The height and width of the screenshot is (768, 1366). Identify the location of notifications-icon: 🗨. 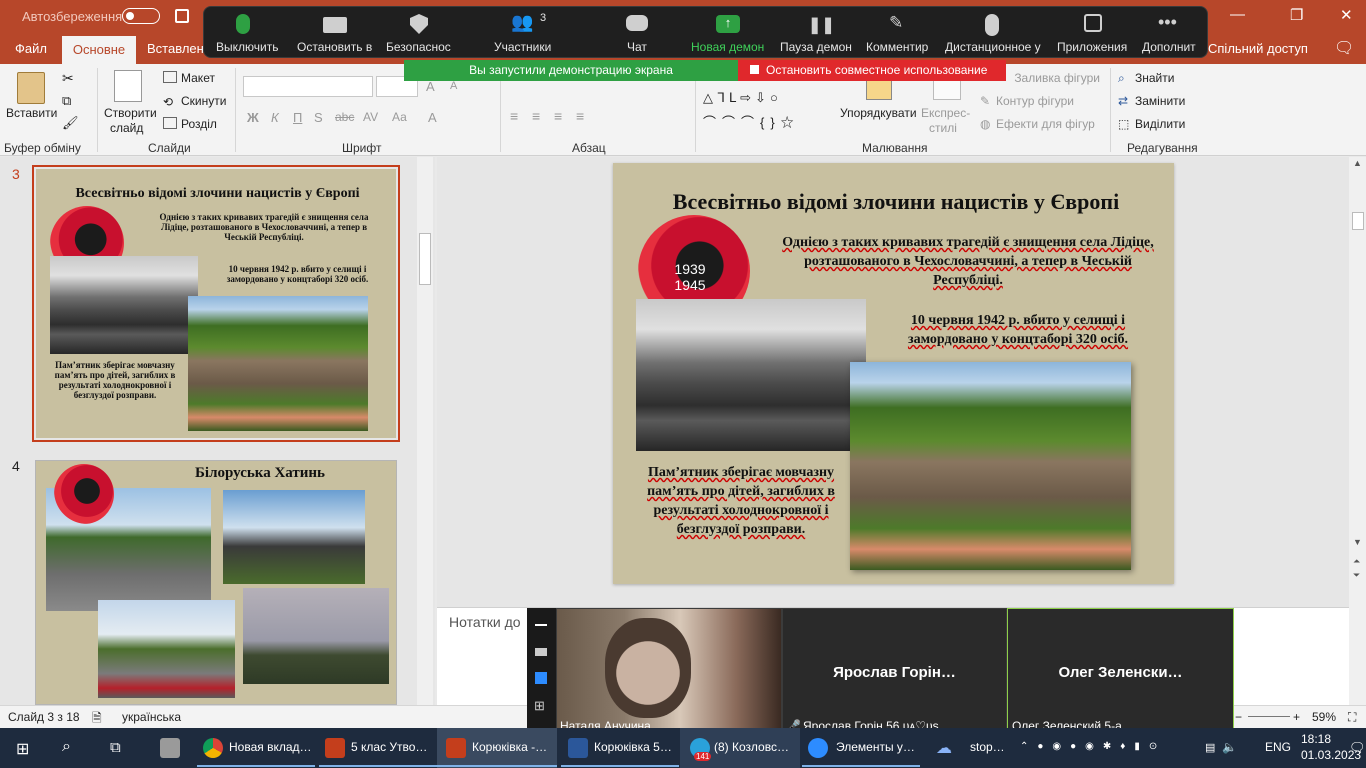
(1357, 748).